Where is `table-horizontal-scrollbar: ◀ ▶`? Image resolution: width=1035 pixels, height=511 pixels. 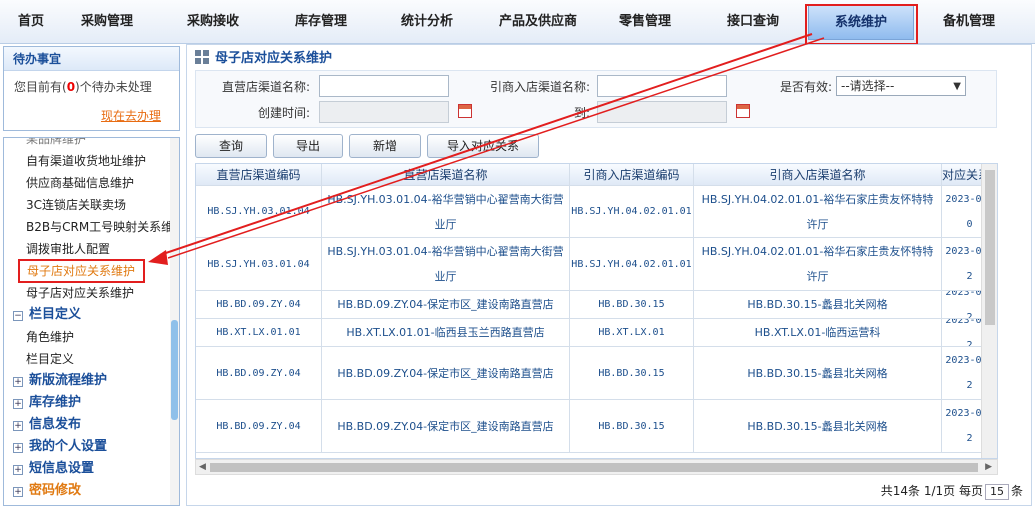
table-horizontal-scrollbar: ◀ ▶ is located at coordinates (596, 467).